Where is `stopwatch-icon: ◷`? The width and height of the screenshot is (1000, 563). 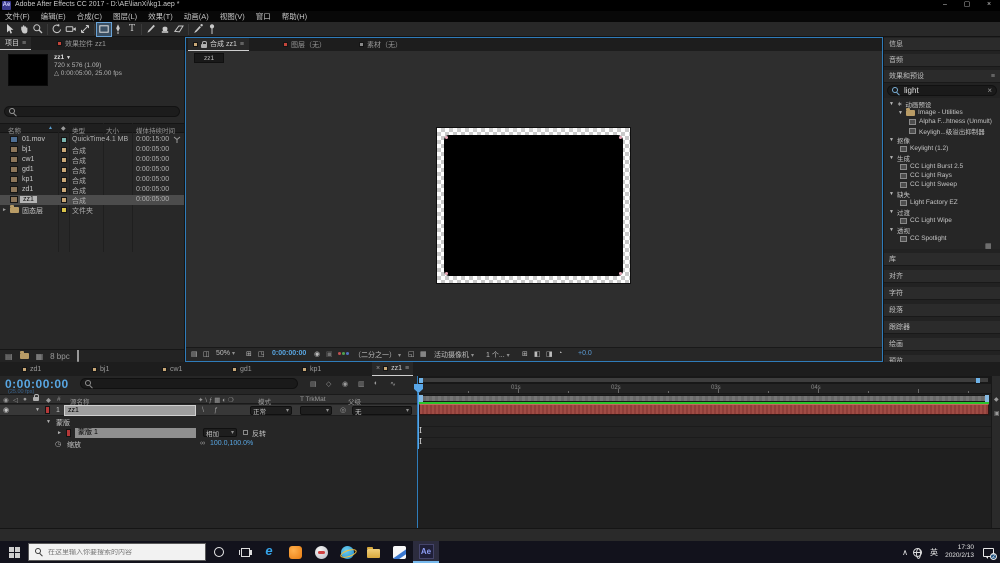
stopwatch-icon: ◷ is located at coordinates (58, 444).